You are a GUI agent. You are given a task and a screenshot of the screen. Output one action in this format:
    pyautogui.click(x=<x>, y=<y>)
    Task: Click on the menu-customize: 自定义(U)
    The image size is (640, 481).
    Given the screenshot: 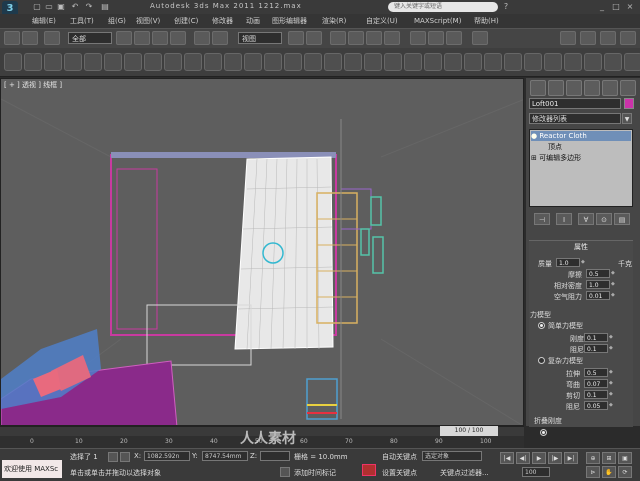 What is the action you would take?
    pyautogui.click(x=382, y=21)
    